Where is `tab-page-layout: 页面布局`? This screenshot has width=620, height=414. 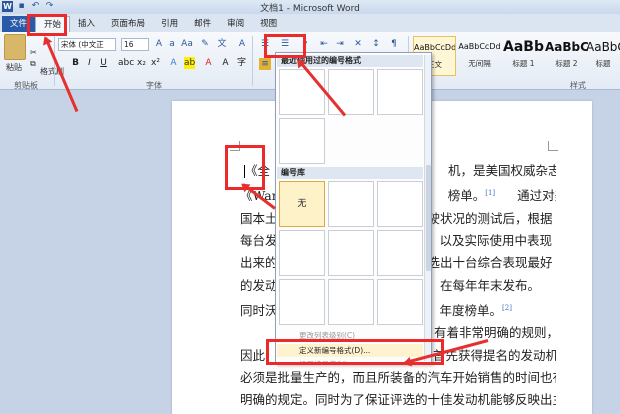
tab-page-layout: 页面布局 is located at coordinates (128, 24).